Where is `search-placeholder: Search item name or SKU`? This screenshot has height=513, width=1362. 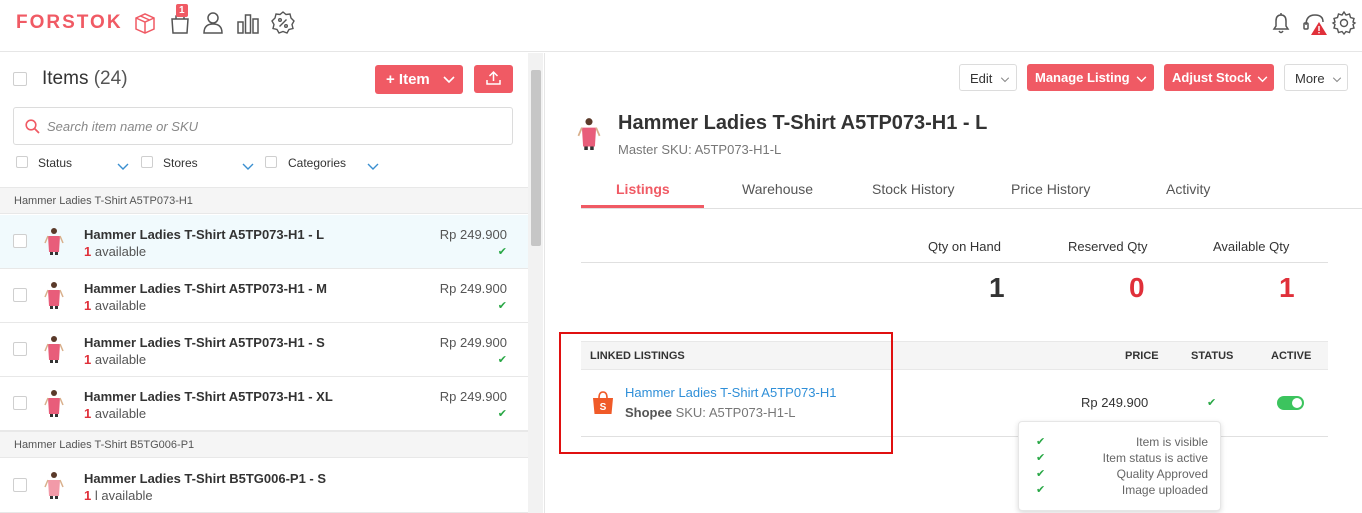 search-placeholder: Search item name or SKU is located at coordinates (123, 126).